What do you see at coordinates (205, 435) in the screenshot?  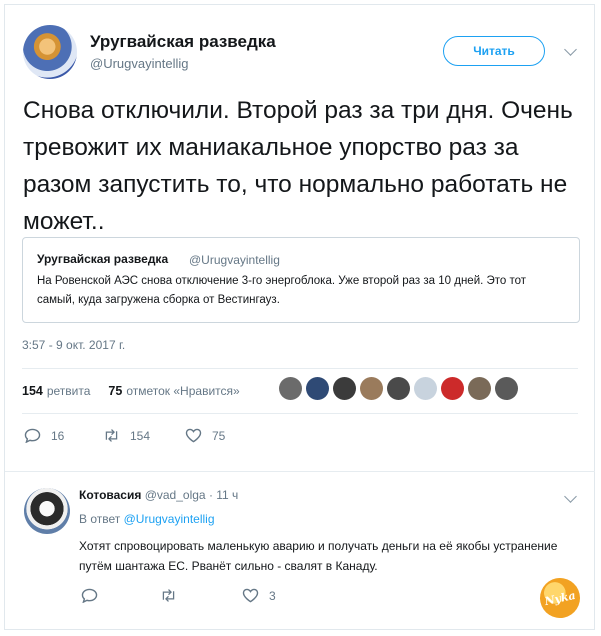 I see `like-action: 75` at bounding box center [205, 435].